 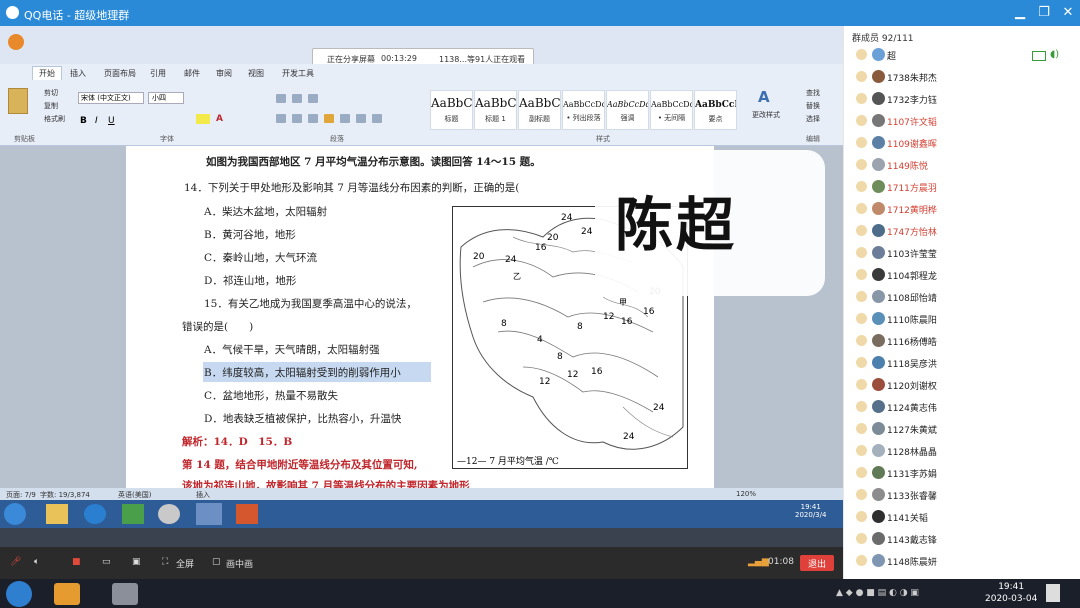 I want to click on screen-share-icon: ▭, so click(x=106, y=562).